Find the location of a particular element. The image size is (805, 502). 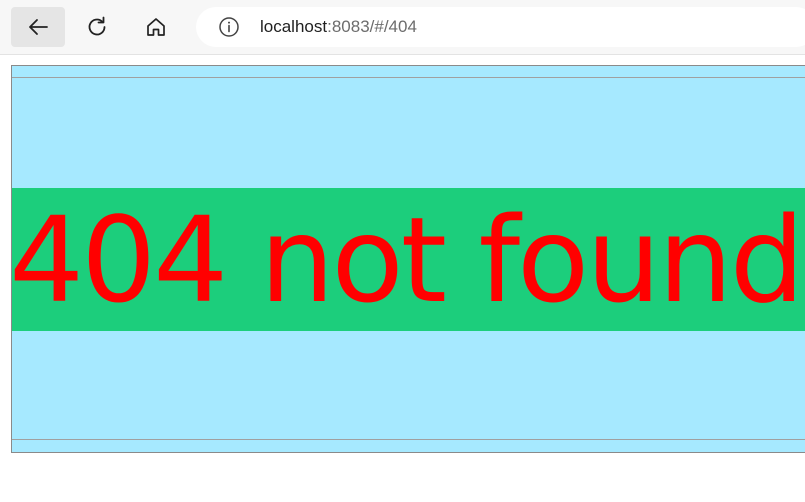

home-icon is located at coordinates (156, 27).